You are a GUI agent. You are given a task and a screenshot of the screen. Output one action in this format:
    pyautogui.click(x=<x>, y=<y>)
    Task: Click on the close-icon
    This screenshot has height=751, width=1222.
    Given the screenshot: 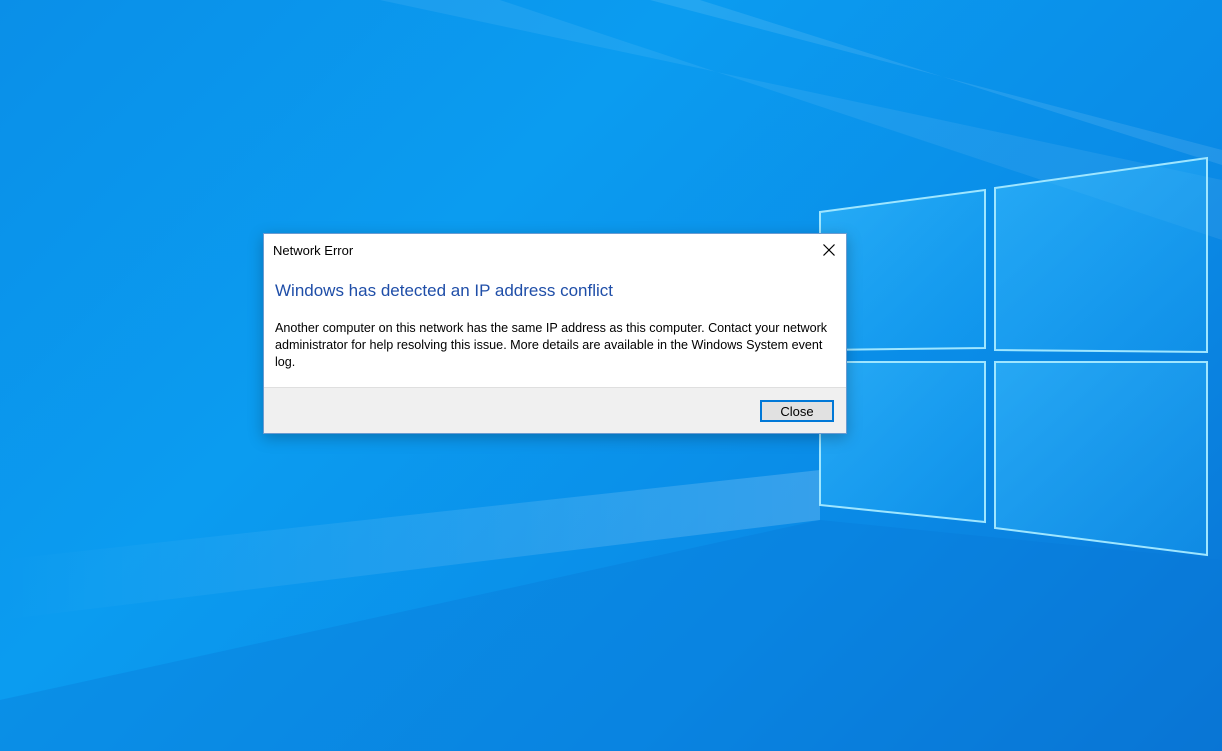 What is the action you would take?
    pyautogui.click(x=829, y=250)
    